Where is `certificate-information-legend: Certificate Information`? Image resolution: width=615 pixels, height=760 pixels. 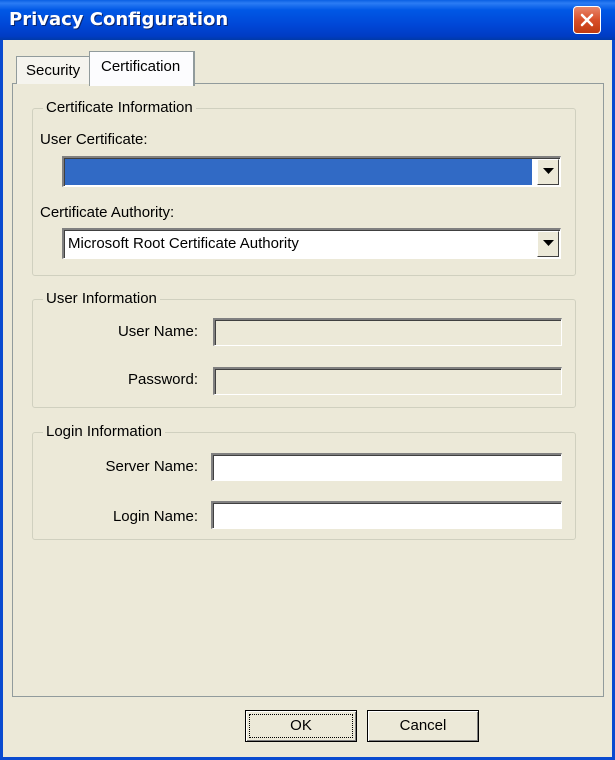
certificate-information-legend: Certificate Information is located at coordinates (119, 107).